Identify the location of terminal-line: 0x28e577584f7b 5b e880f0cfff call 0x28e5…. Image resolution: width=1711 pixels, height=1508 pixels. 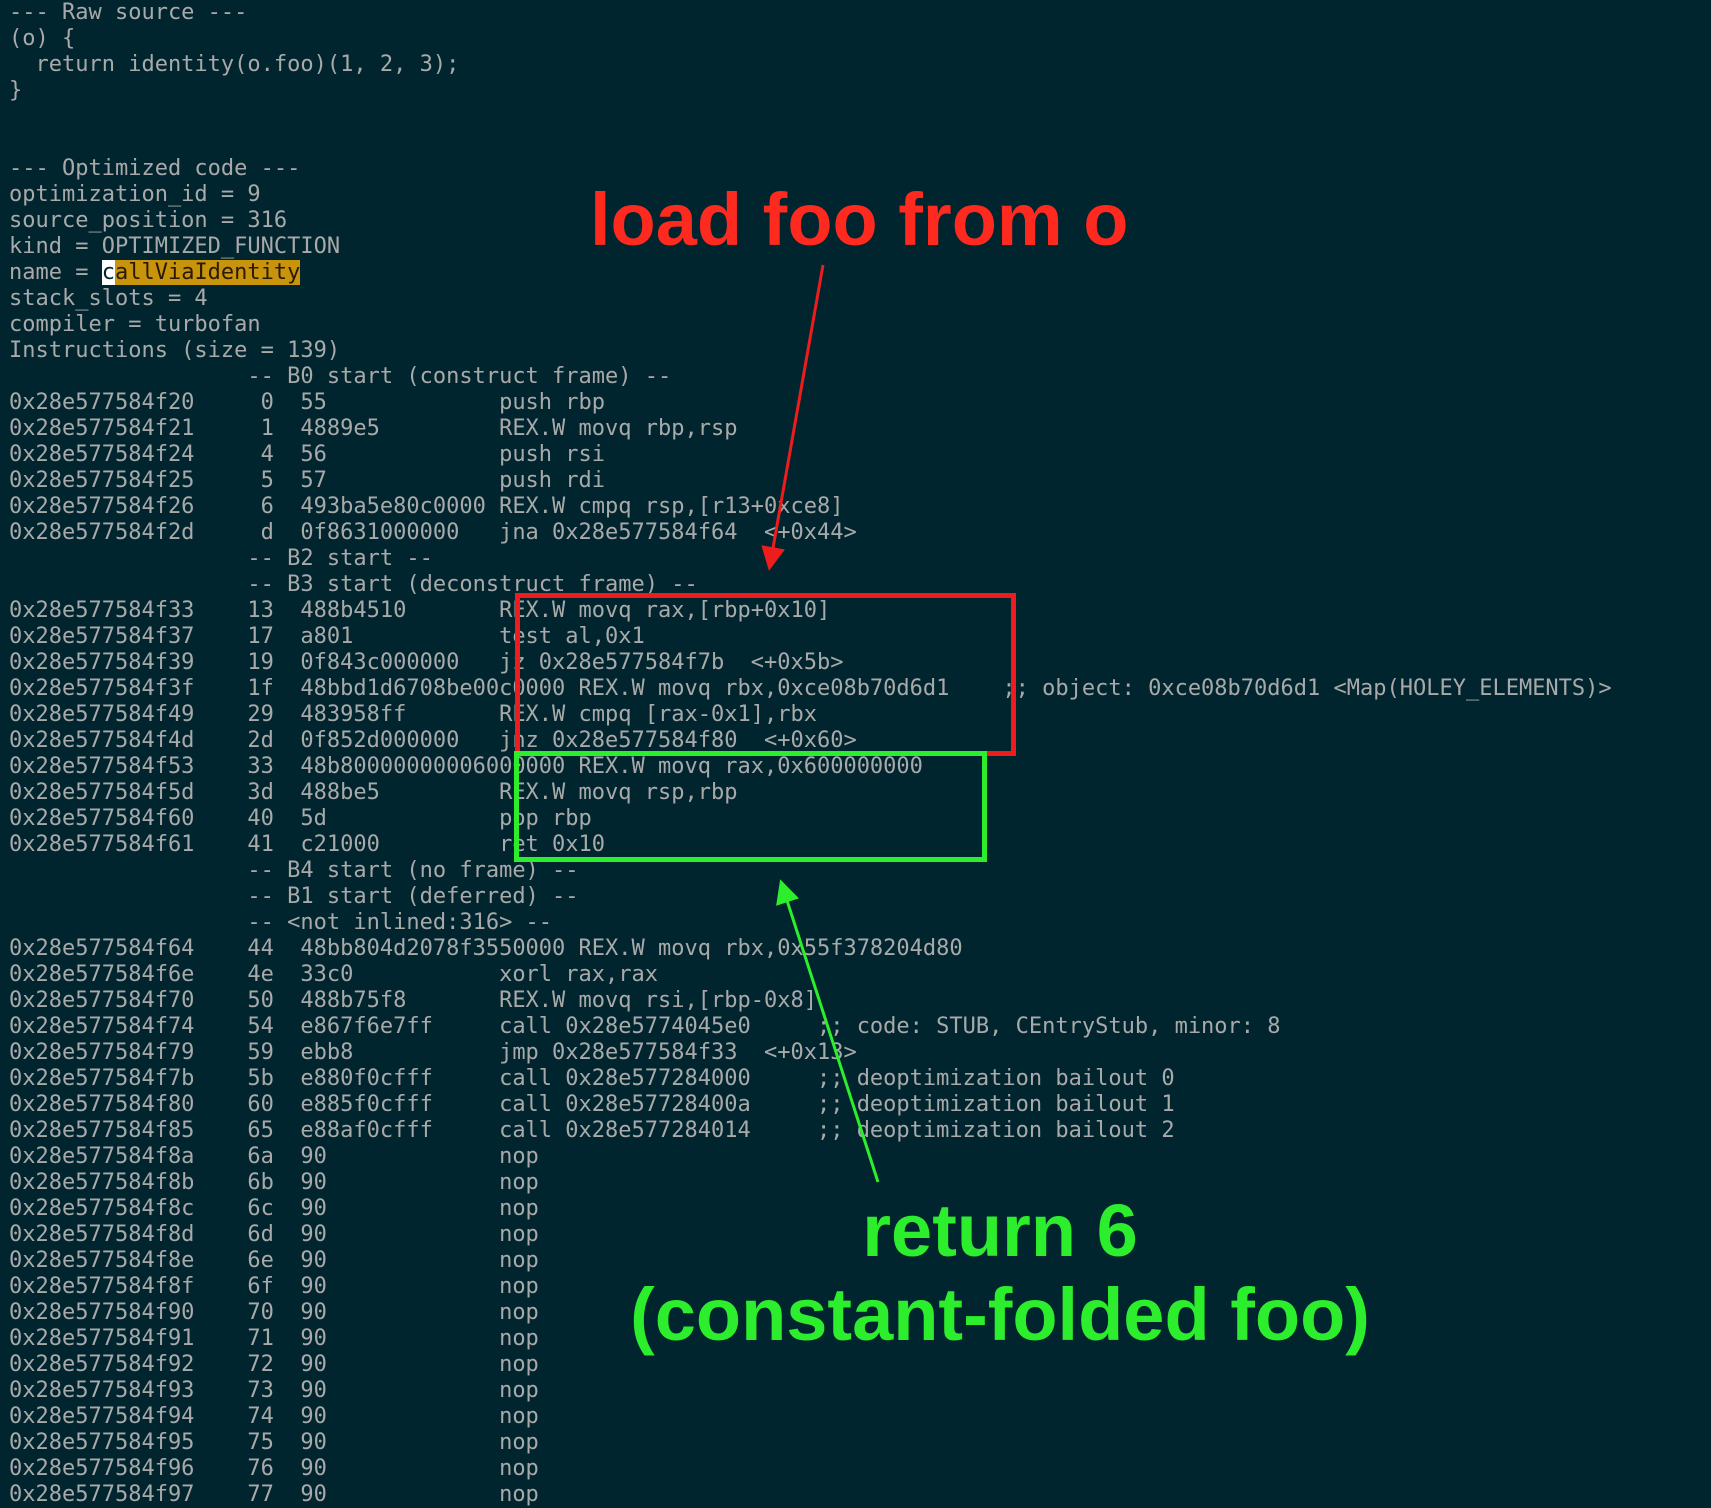
(592, 1078).